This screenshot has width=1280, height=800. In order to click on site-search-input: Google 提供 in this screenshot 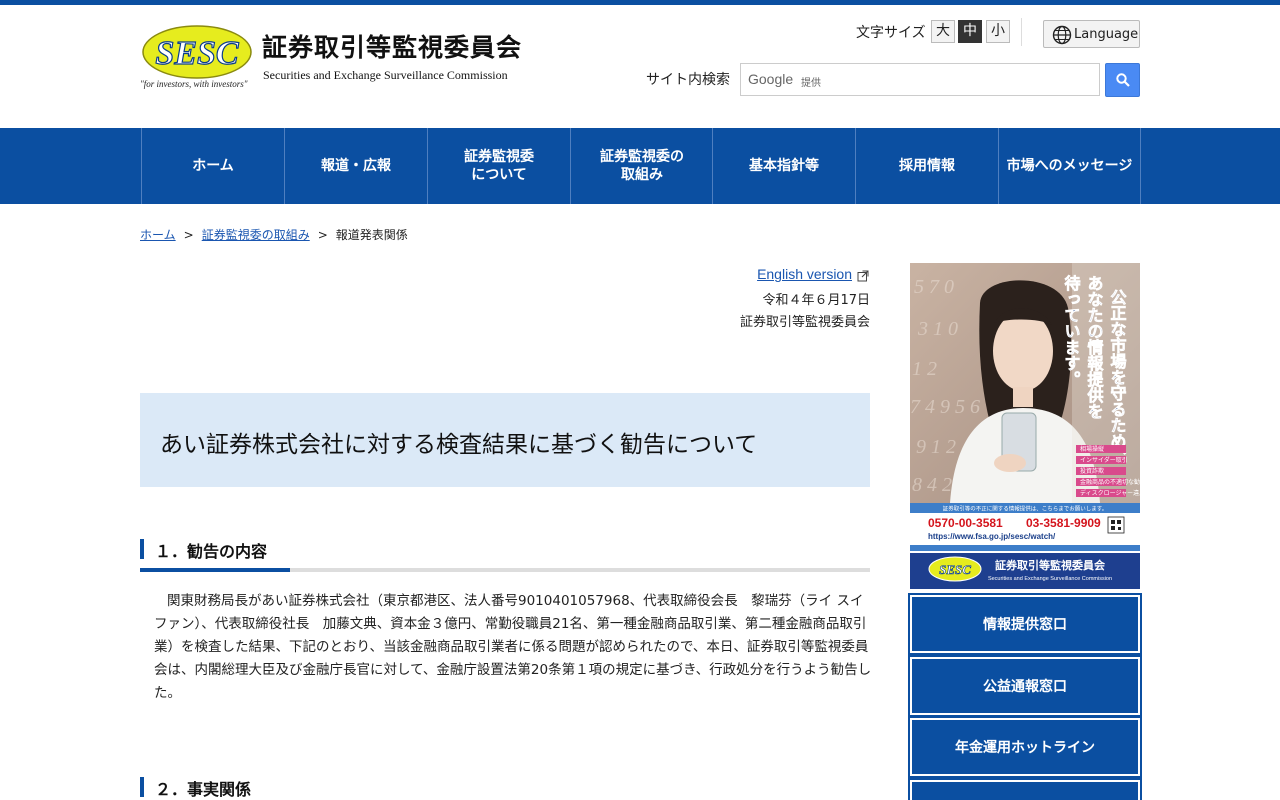, I will do `click(920, 79)`.